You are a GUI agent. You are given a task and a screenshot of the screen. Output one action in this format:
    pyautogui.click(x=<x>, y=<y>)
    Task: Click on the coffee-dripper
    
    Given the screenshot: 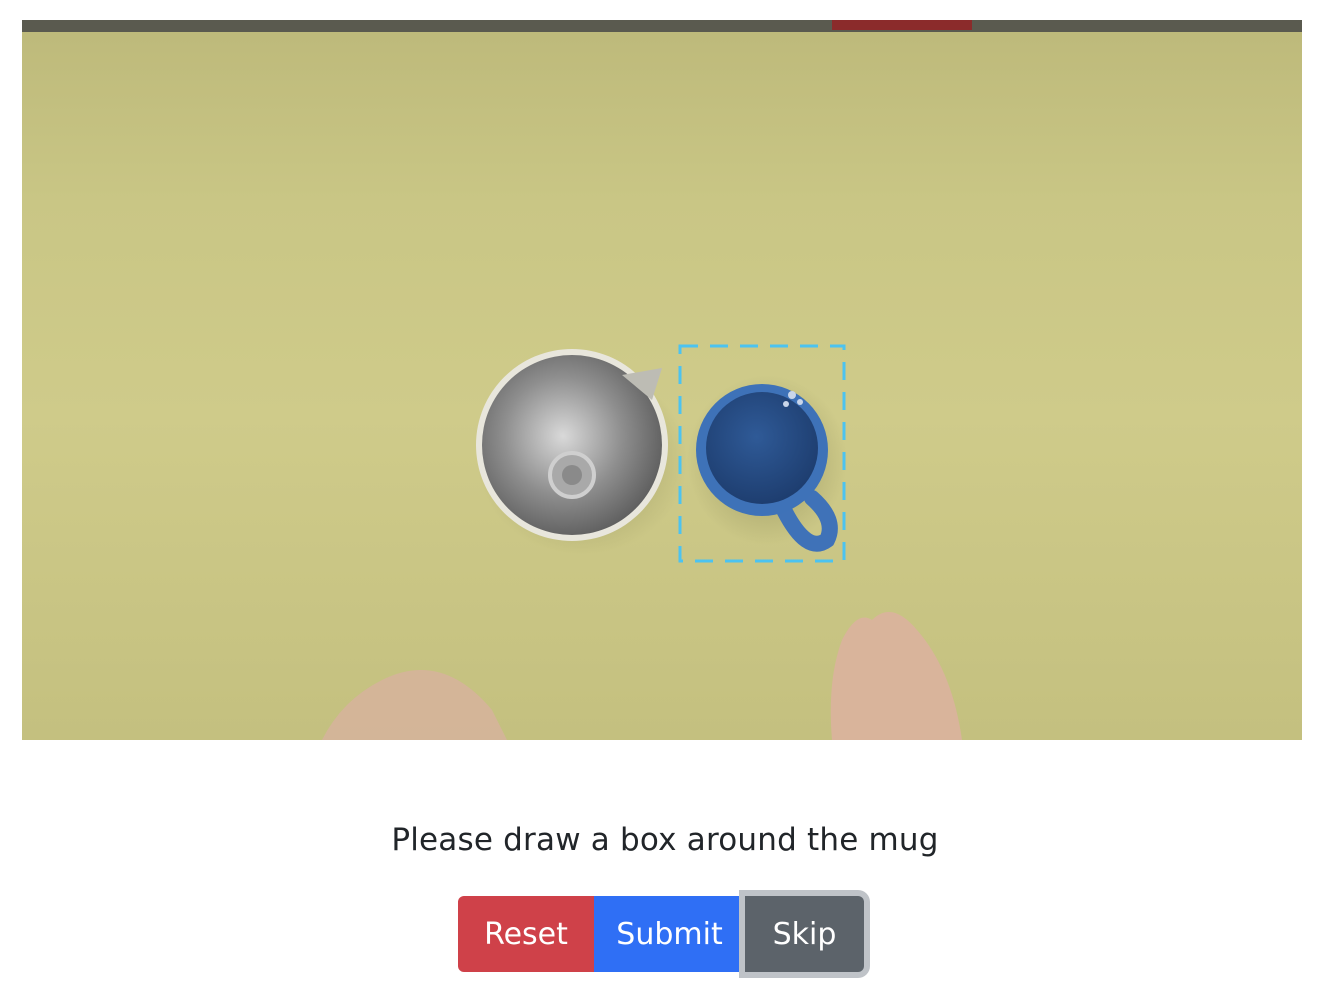 What is the action you would take?
    pyautogui.click(x=581, y=452)
    